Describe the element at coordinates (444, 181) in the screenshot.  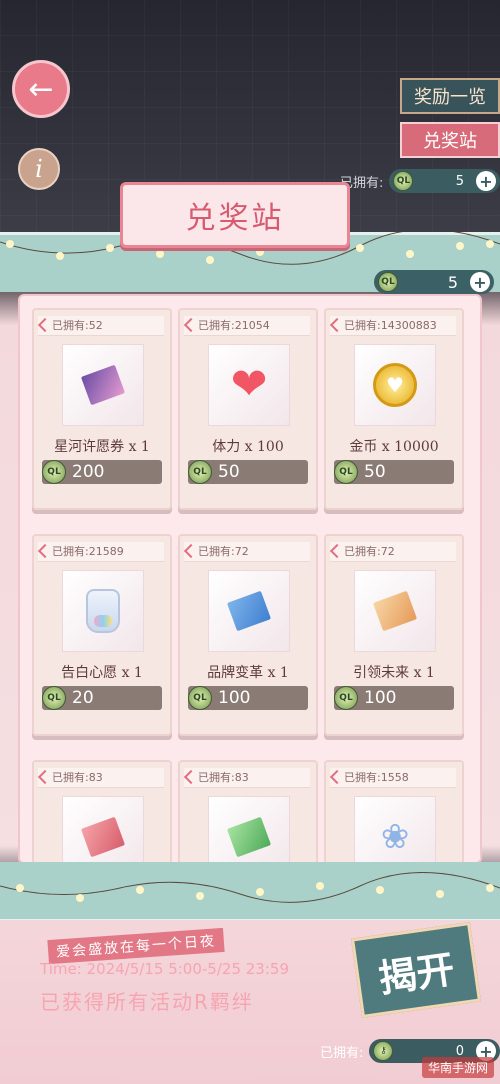
I see `currency-pill: QL 5 +` at that location.